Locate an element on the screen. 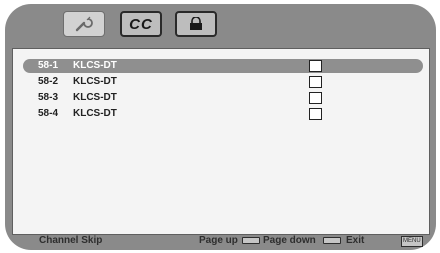  page-up-key-icon is located at coordinates (251, 240).